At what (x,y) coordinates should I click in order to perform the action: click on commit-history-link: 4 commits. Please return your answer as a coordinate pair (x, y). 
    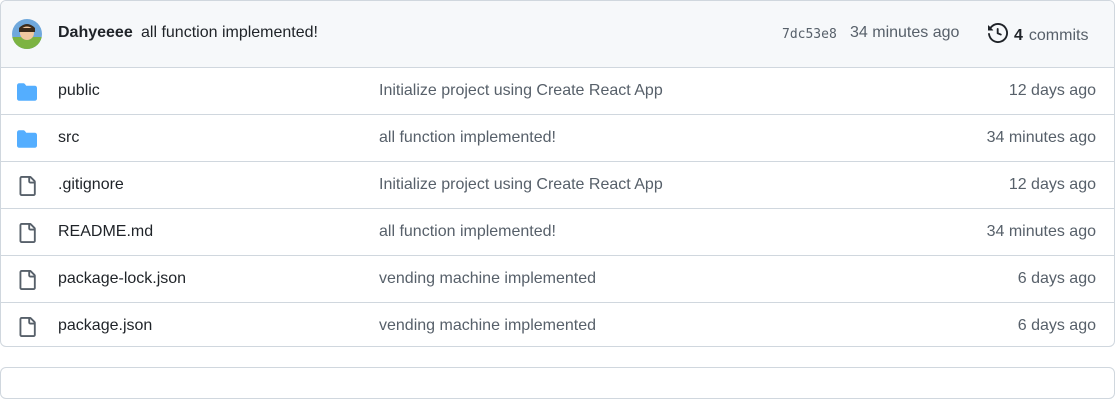
    Looking at the image, I should click on (1038, 35).